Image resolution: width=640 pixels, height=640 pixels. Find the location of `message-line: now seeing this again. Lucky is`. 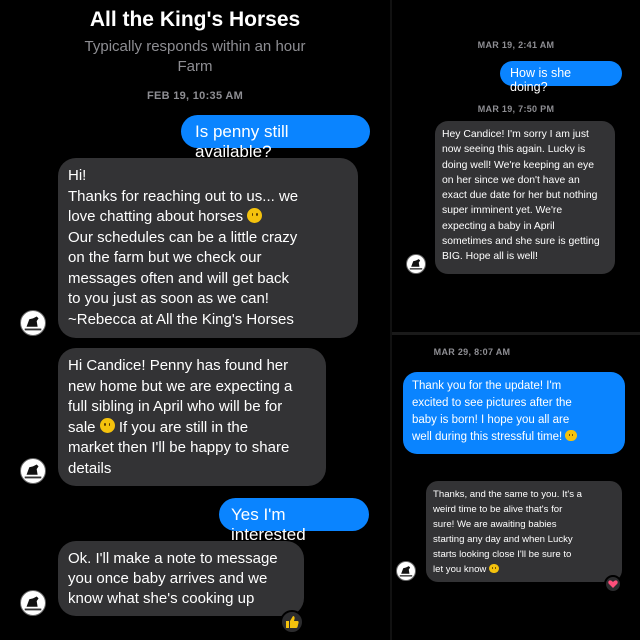

message-line: now seeing this again. Lucky is is located at coordinates (514, 150).